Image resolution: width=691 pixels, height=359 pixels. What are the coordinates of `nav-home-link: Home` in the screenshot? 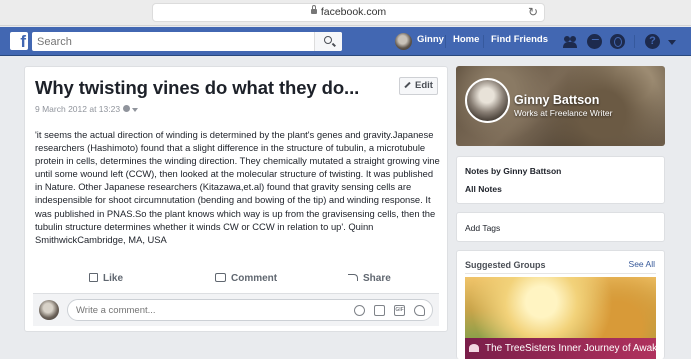 It's located at (466, 39).